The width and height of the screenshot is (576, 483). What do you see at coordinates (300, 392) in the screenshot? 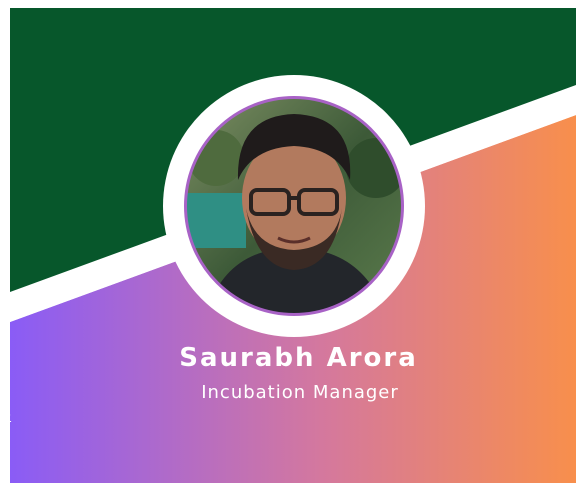
I see `profile-role: Incubation Manager` at bounding box center [300, 392].